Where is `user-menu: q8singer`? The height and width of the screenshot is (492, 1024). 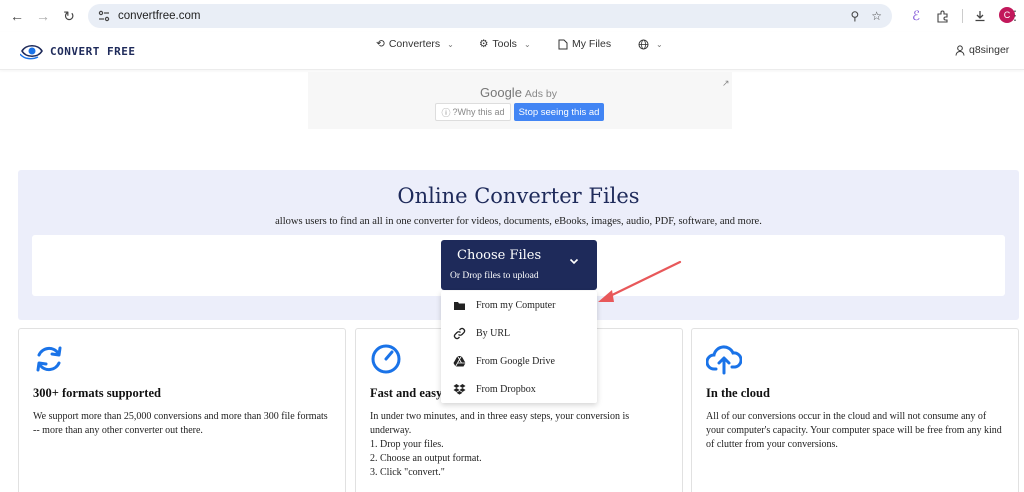 user-menu: q8singer is located at coordinates (982, 50).